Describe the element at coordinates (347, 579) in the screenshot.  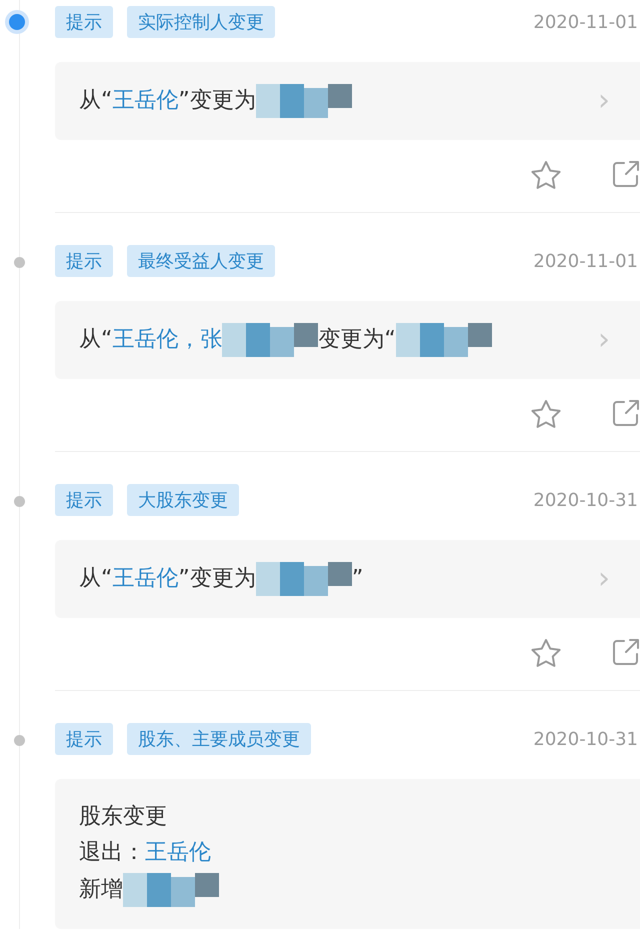
I see `change-card: 从“王岳伦”变更为 ” ›` at that location.